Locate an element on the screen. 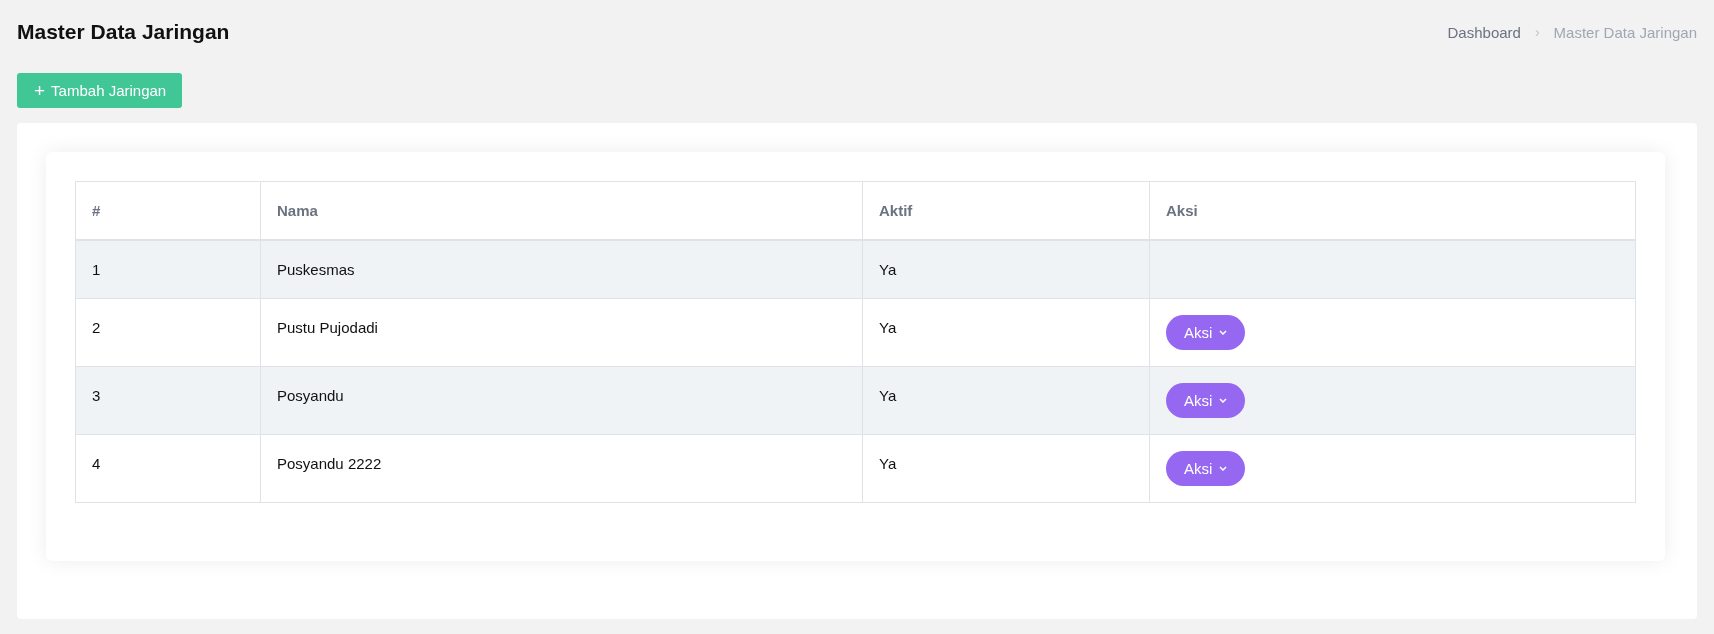  table-cell: Posyandu 2222 is located at coordinates (561, 468).